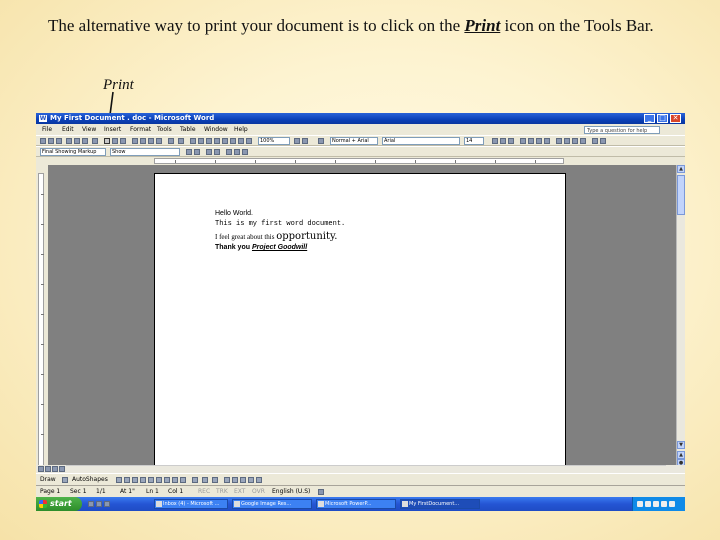 The width and height of the screenshot is (720, 540). I want to click on maximize-button: □, so click(662, 118).